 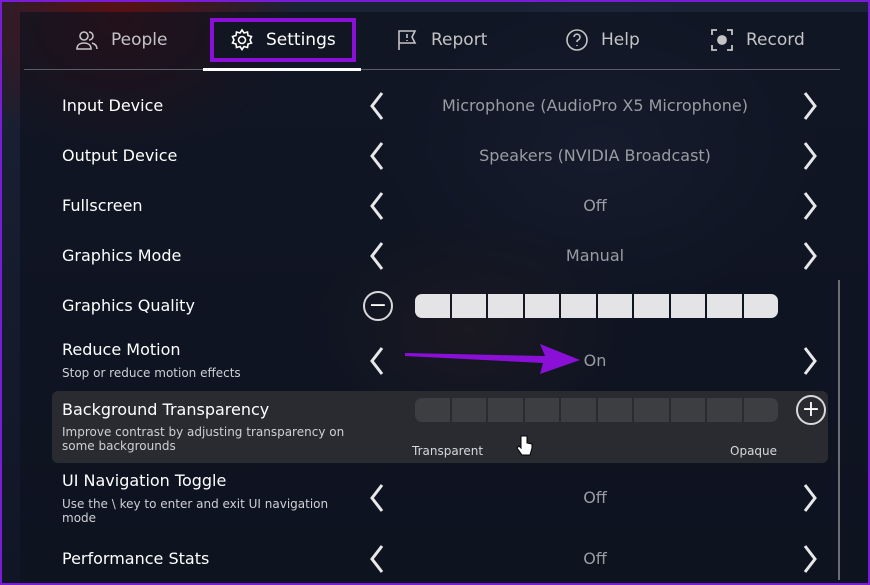 What do you see at coordinates (128, 305) in the screenshot?
I see `setting-label: Graphics Quality` at bounding box center [128, 305].